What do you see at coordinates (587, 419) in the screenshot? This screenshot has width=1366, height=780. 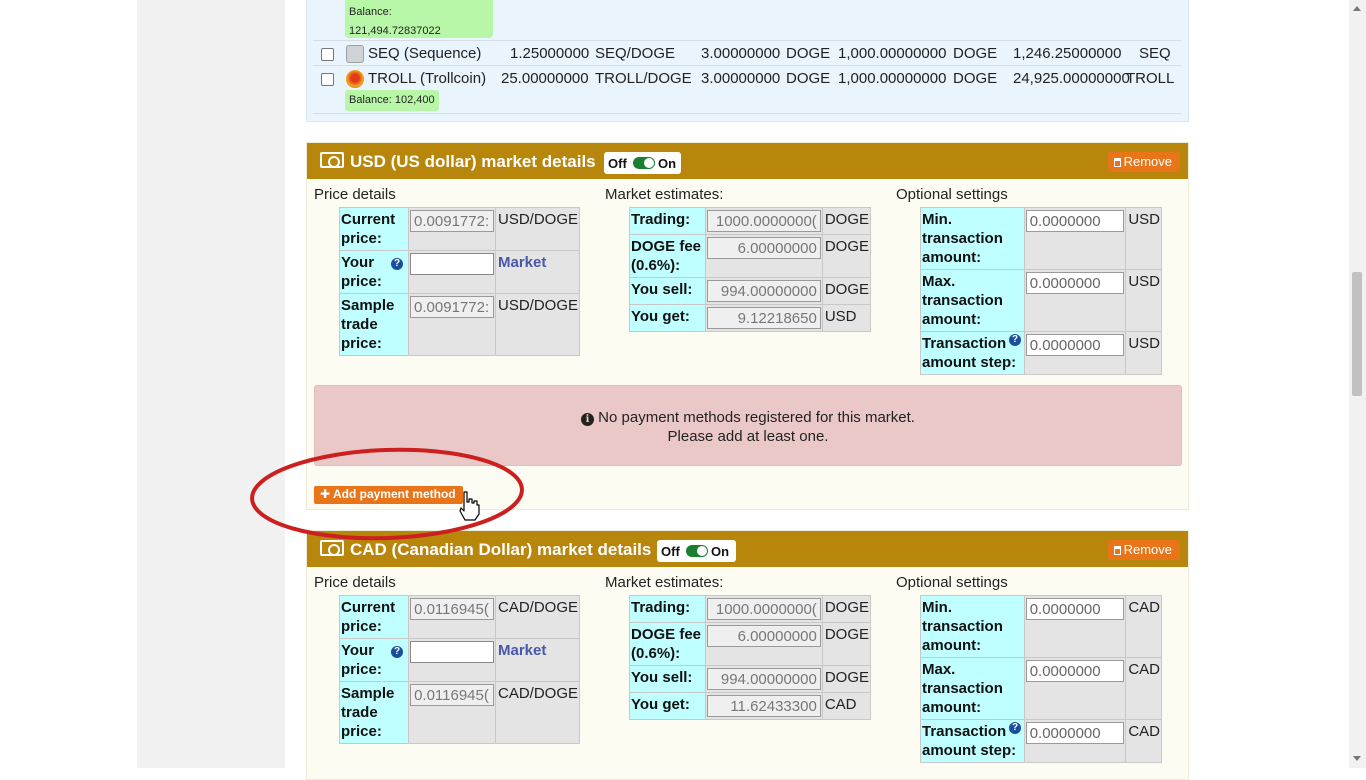 I see `info-icon: i` at bounding box center [587, 419].